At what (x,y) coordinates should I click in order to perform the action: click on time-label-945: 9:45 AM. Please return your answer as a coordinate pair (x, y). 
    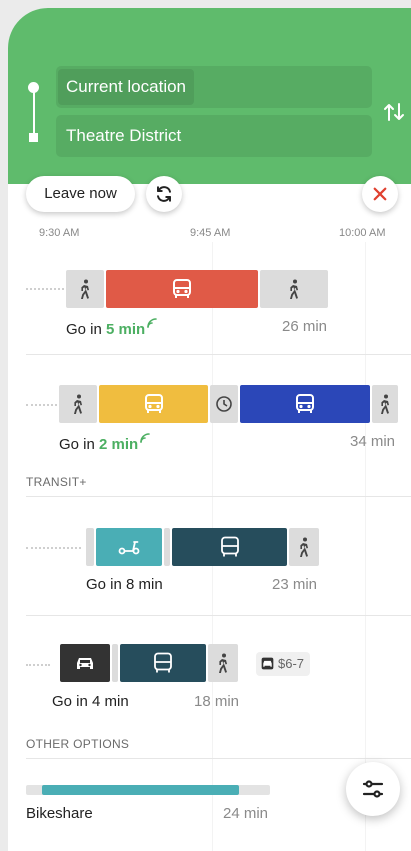
    Looking at the image, I should click on (210, 233).